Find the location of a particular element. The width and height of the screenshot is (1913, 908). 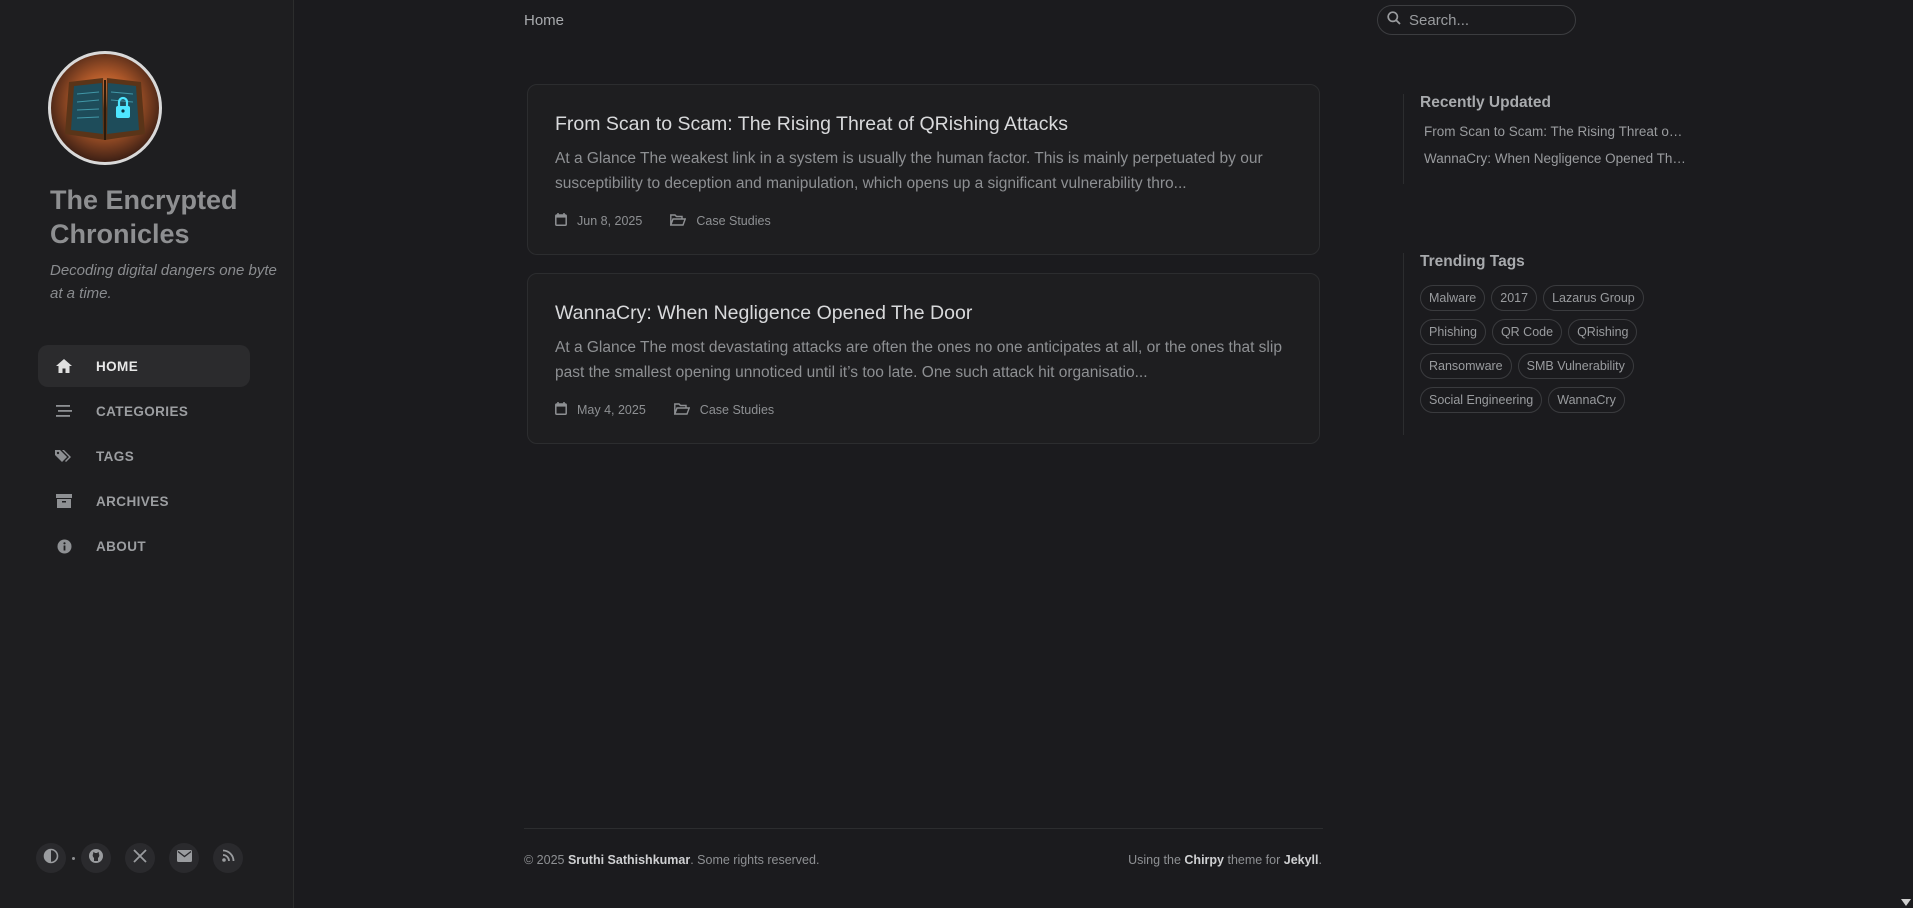

rss-icon is located at coordinates (228, 858).